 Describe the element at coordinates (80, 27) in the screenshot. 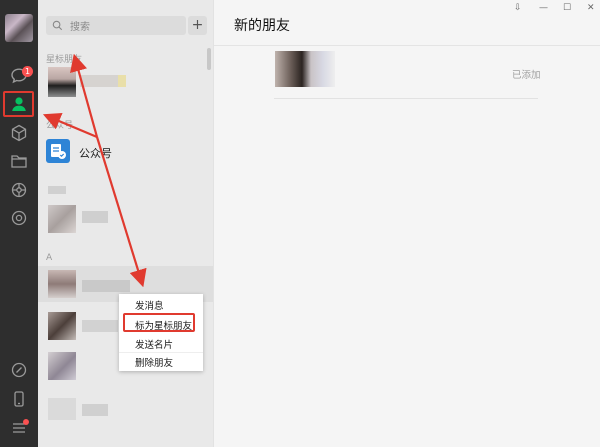

I see `search-placeholder: 搜索` at that location.